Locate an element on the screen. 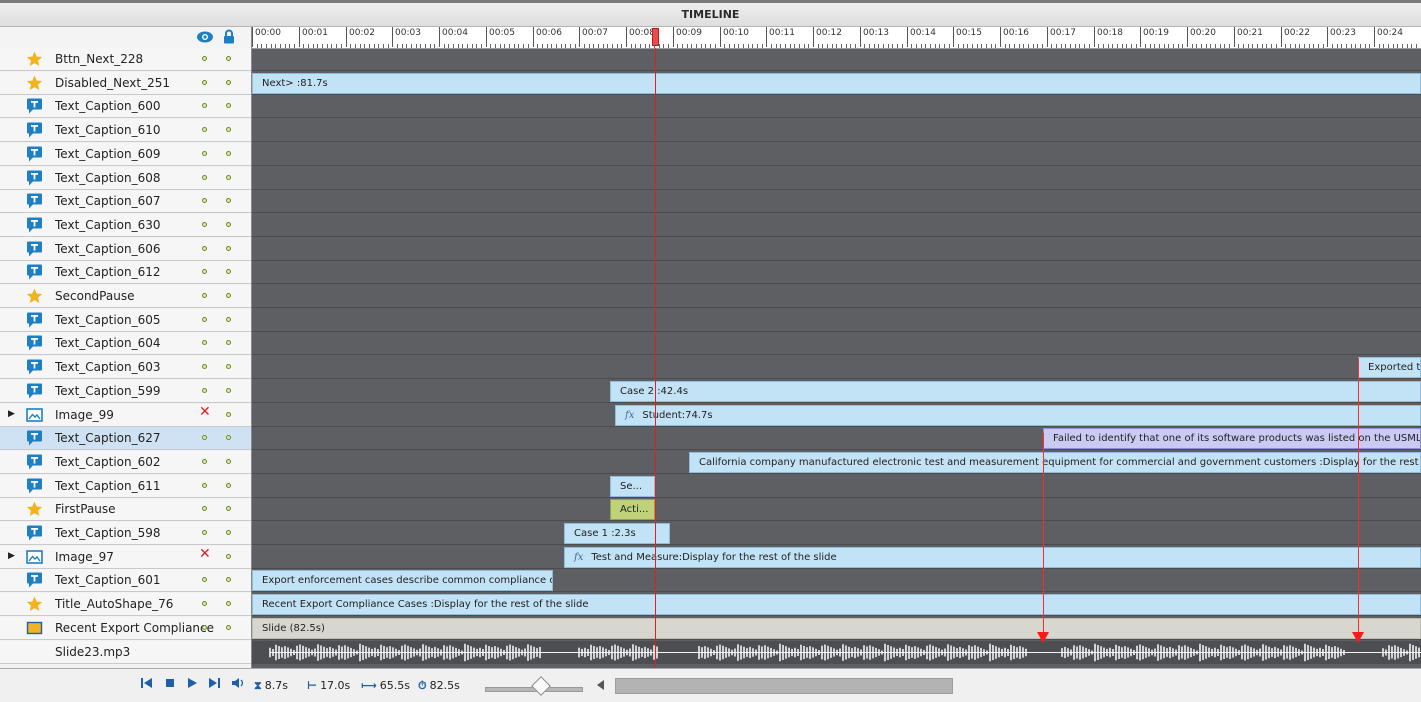  layer-row: ▶ Image_99 ✕ is located at coordinates (125, 415).